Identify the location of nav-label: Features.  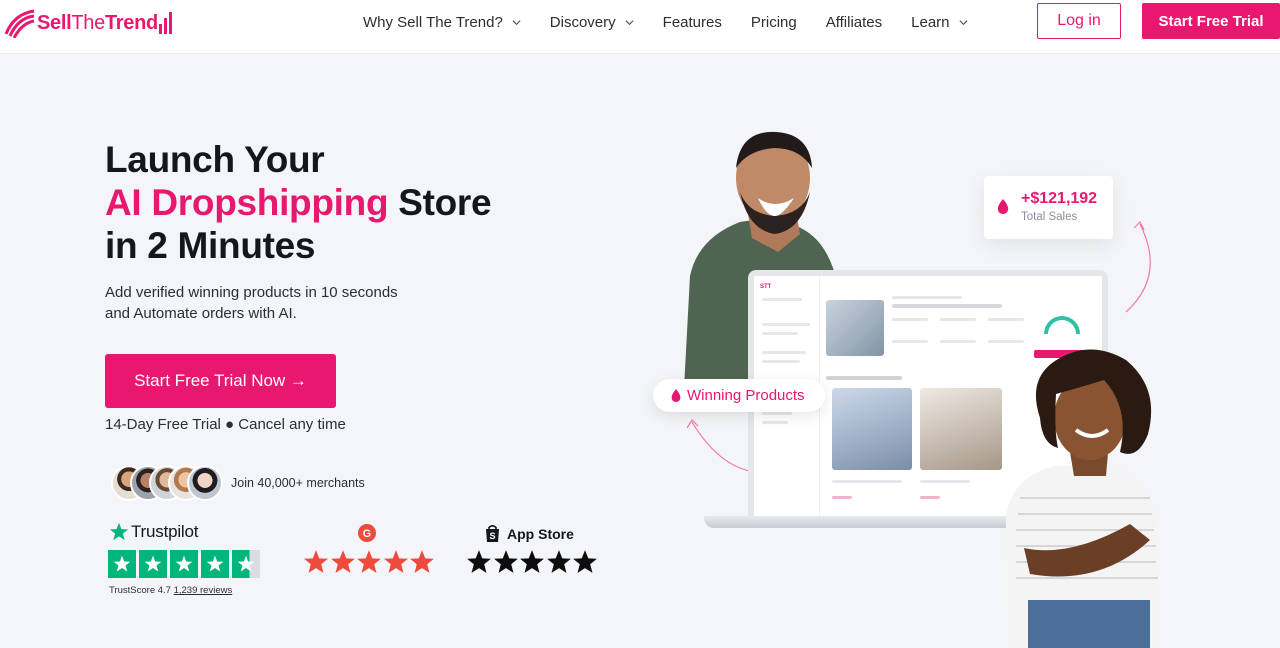
(692, 22).